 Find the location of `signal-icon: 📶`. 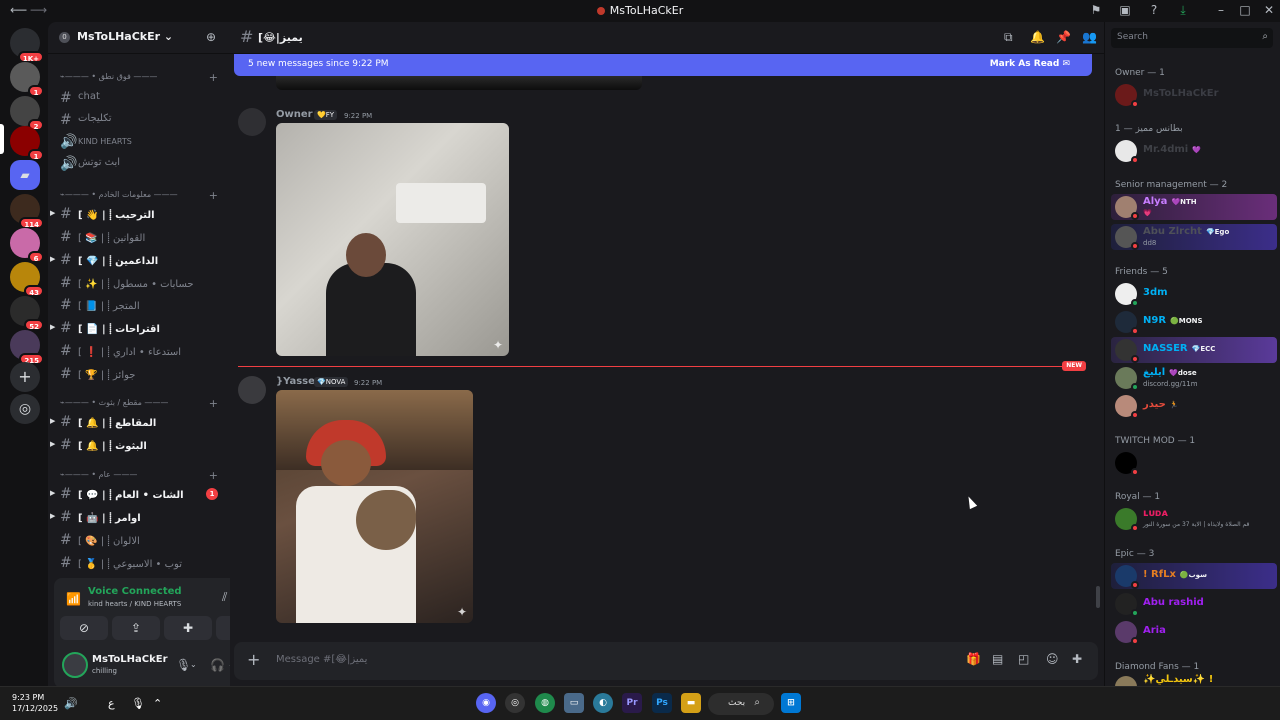

signal-icon: 📶 is located at coordinates (73, 599).